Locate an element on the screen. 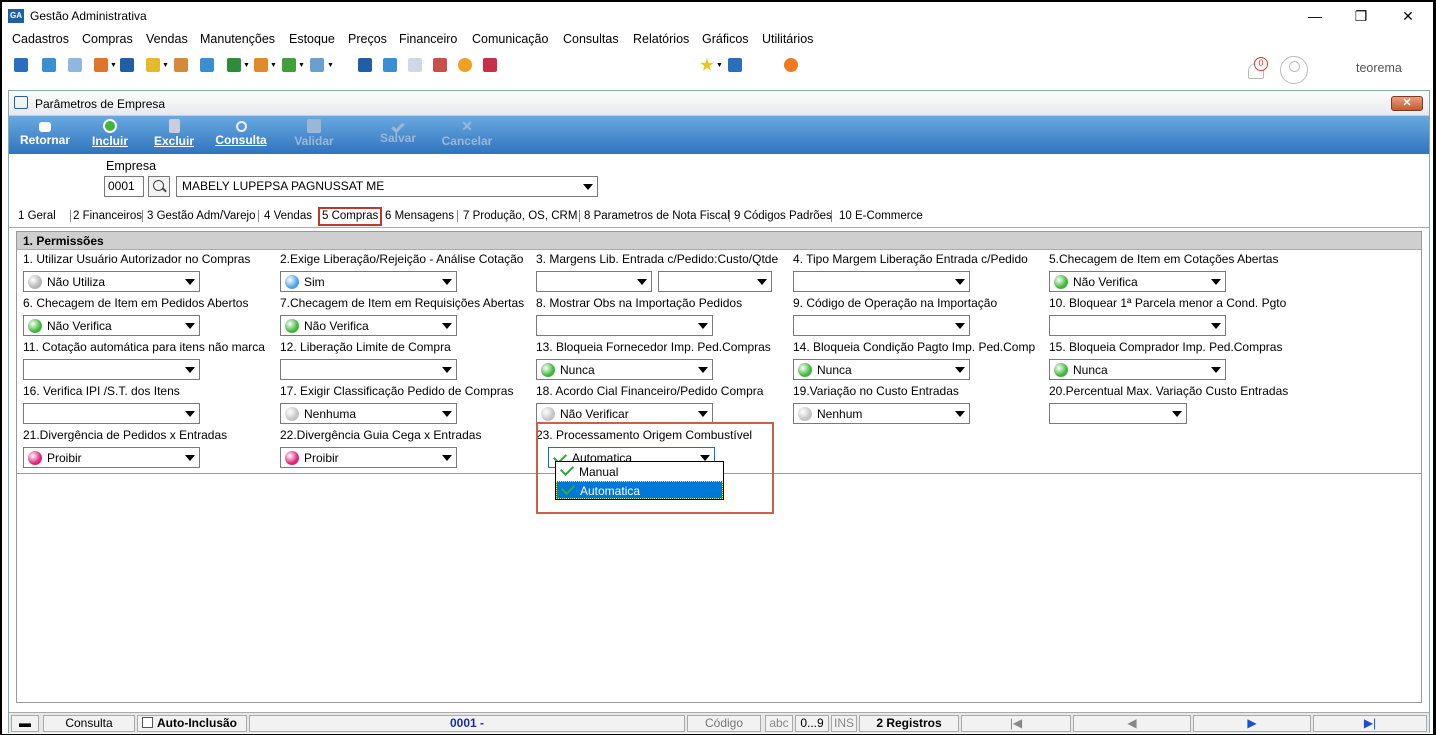 This screenshot has height=735, width=1436. tab-geral: 1 Geral is located at coordinates (44, 216).